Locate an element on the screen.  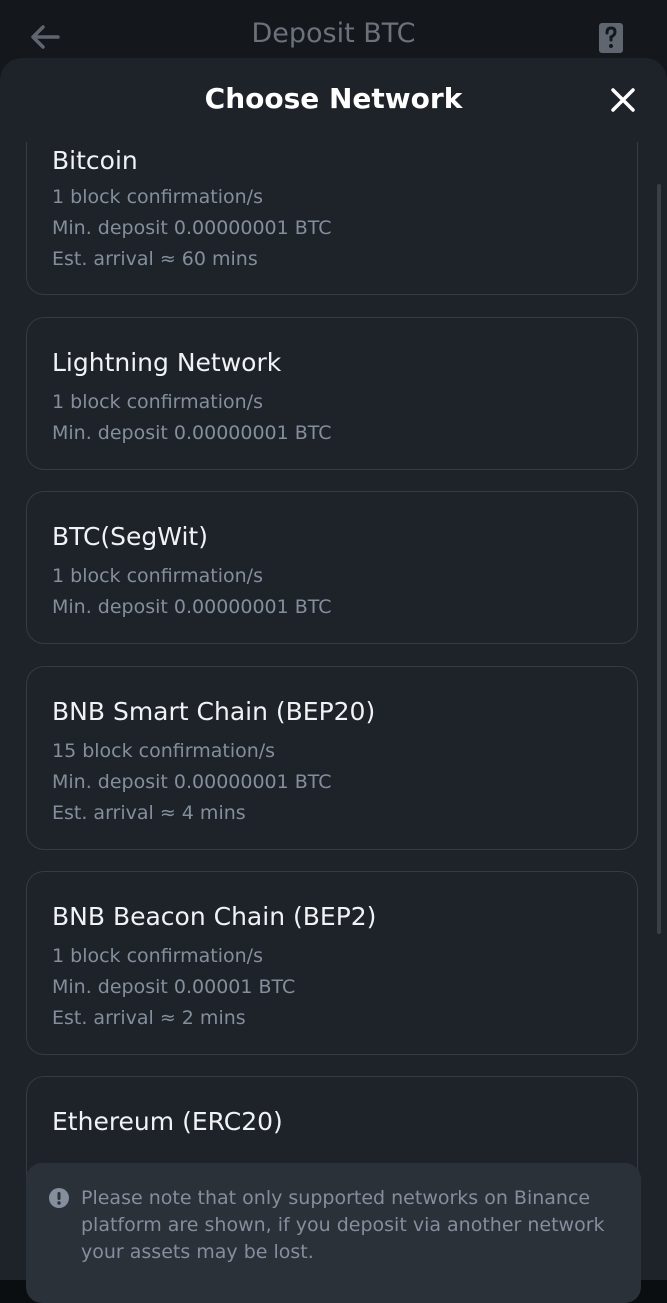
network-est-arrival: Est. arrival ≈ 60 mins is located at coordinates (155, 259).